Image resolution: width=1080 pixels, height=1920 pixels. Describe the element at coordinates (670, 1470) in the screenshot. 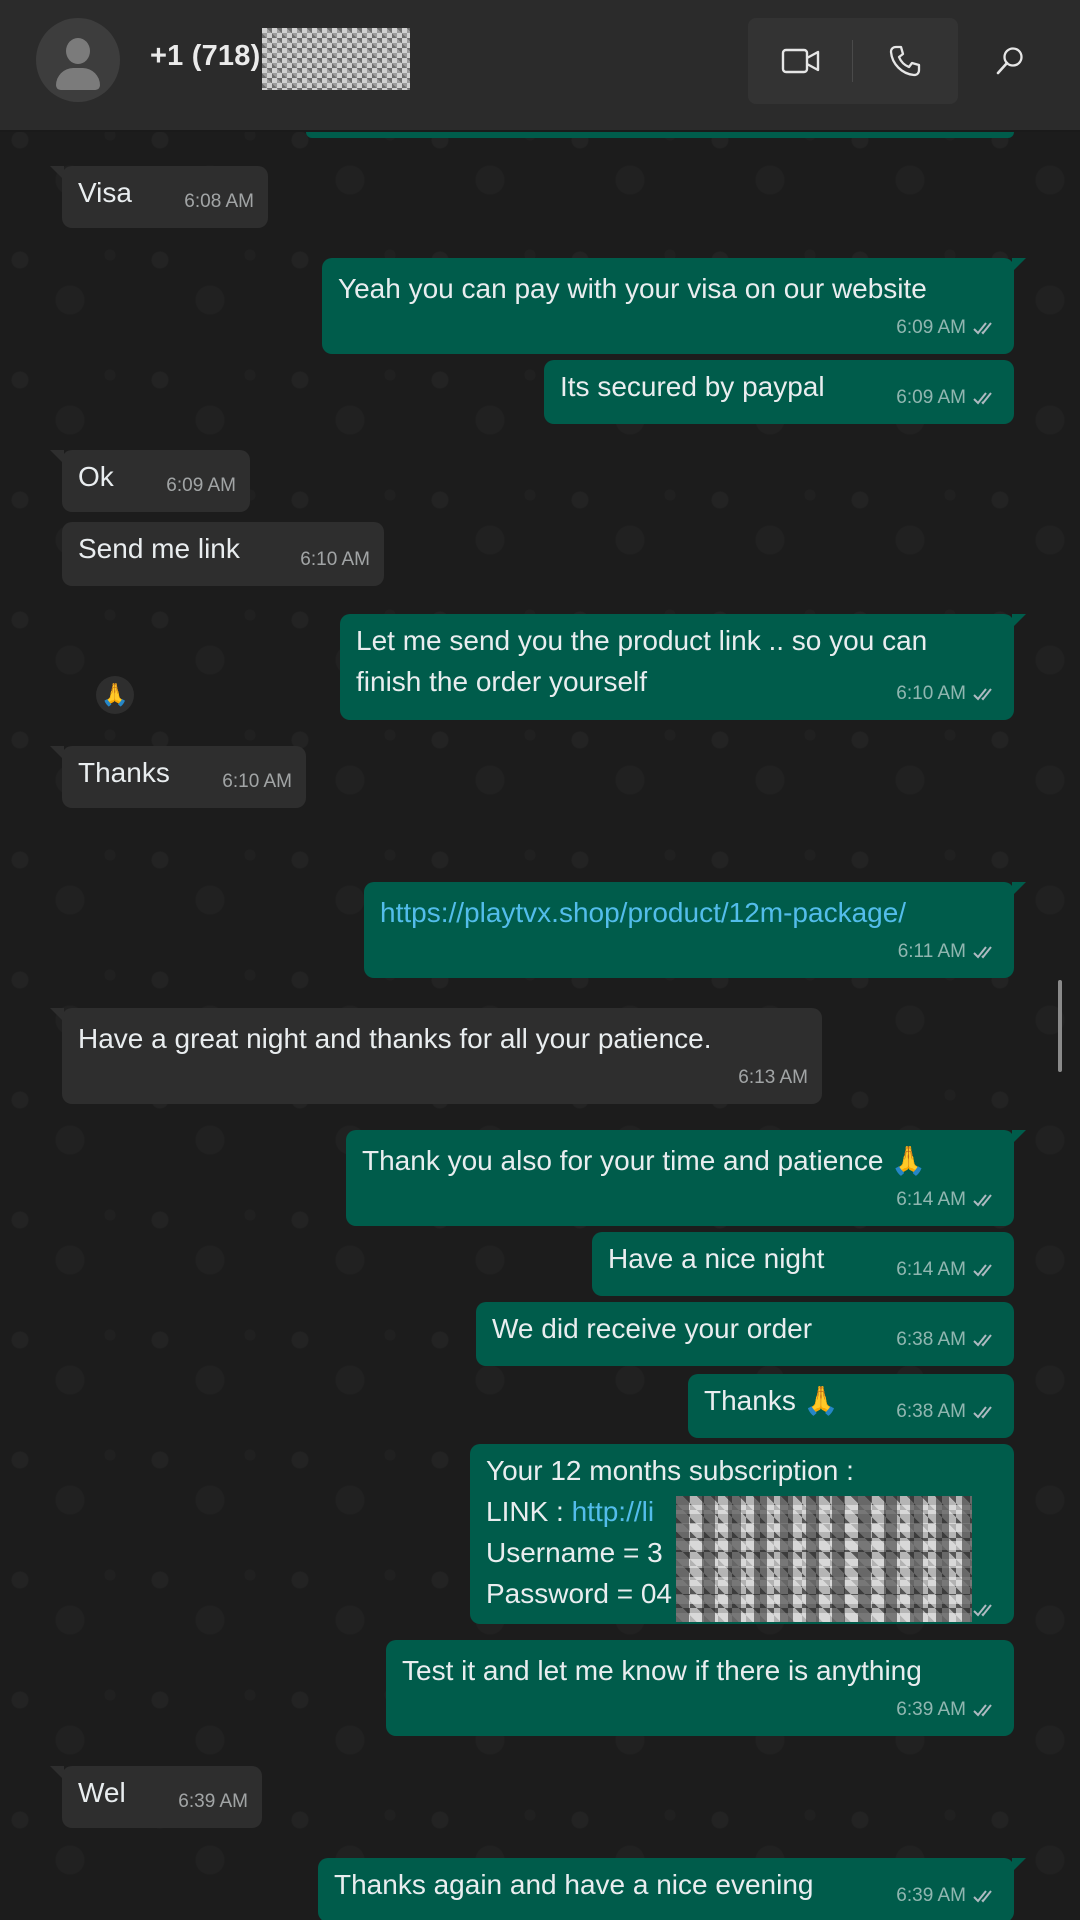

I see `subscription-line: Your 12 months subscription :` at that location.